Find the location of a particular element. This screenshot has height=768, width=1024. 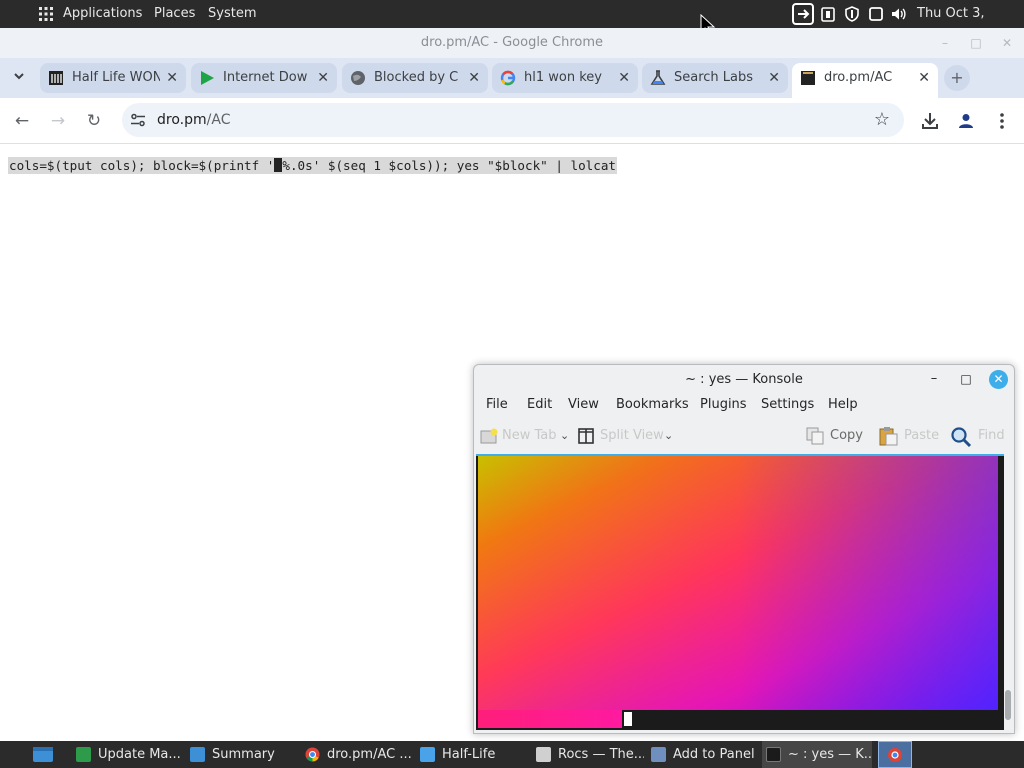

folder-icon is located at coordinates (427, 754).